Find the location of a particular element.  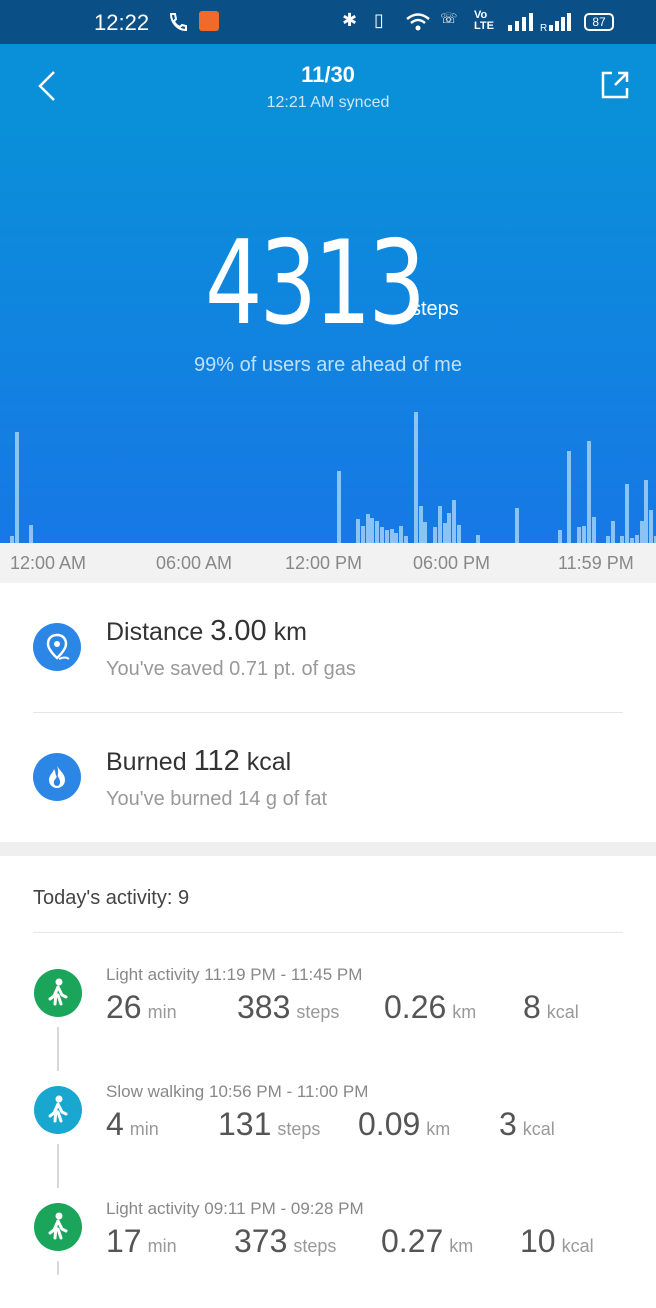

activity-km: 0.26 km is located at coordinates (430, 1007).